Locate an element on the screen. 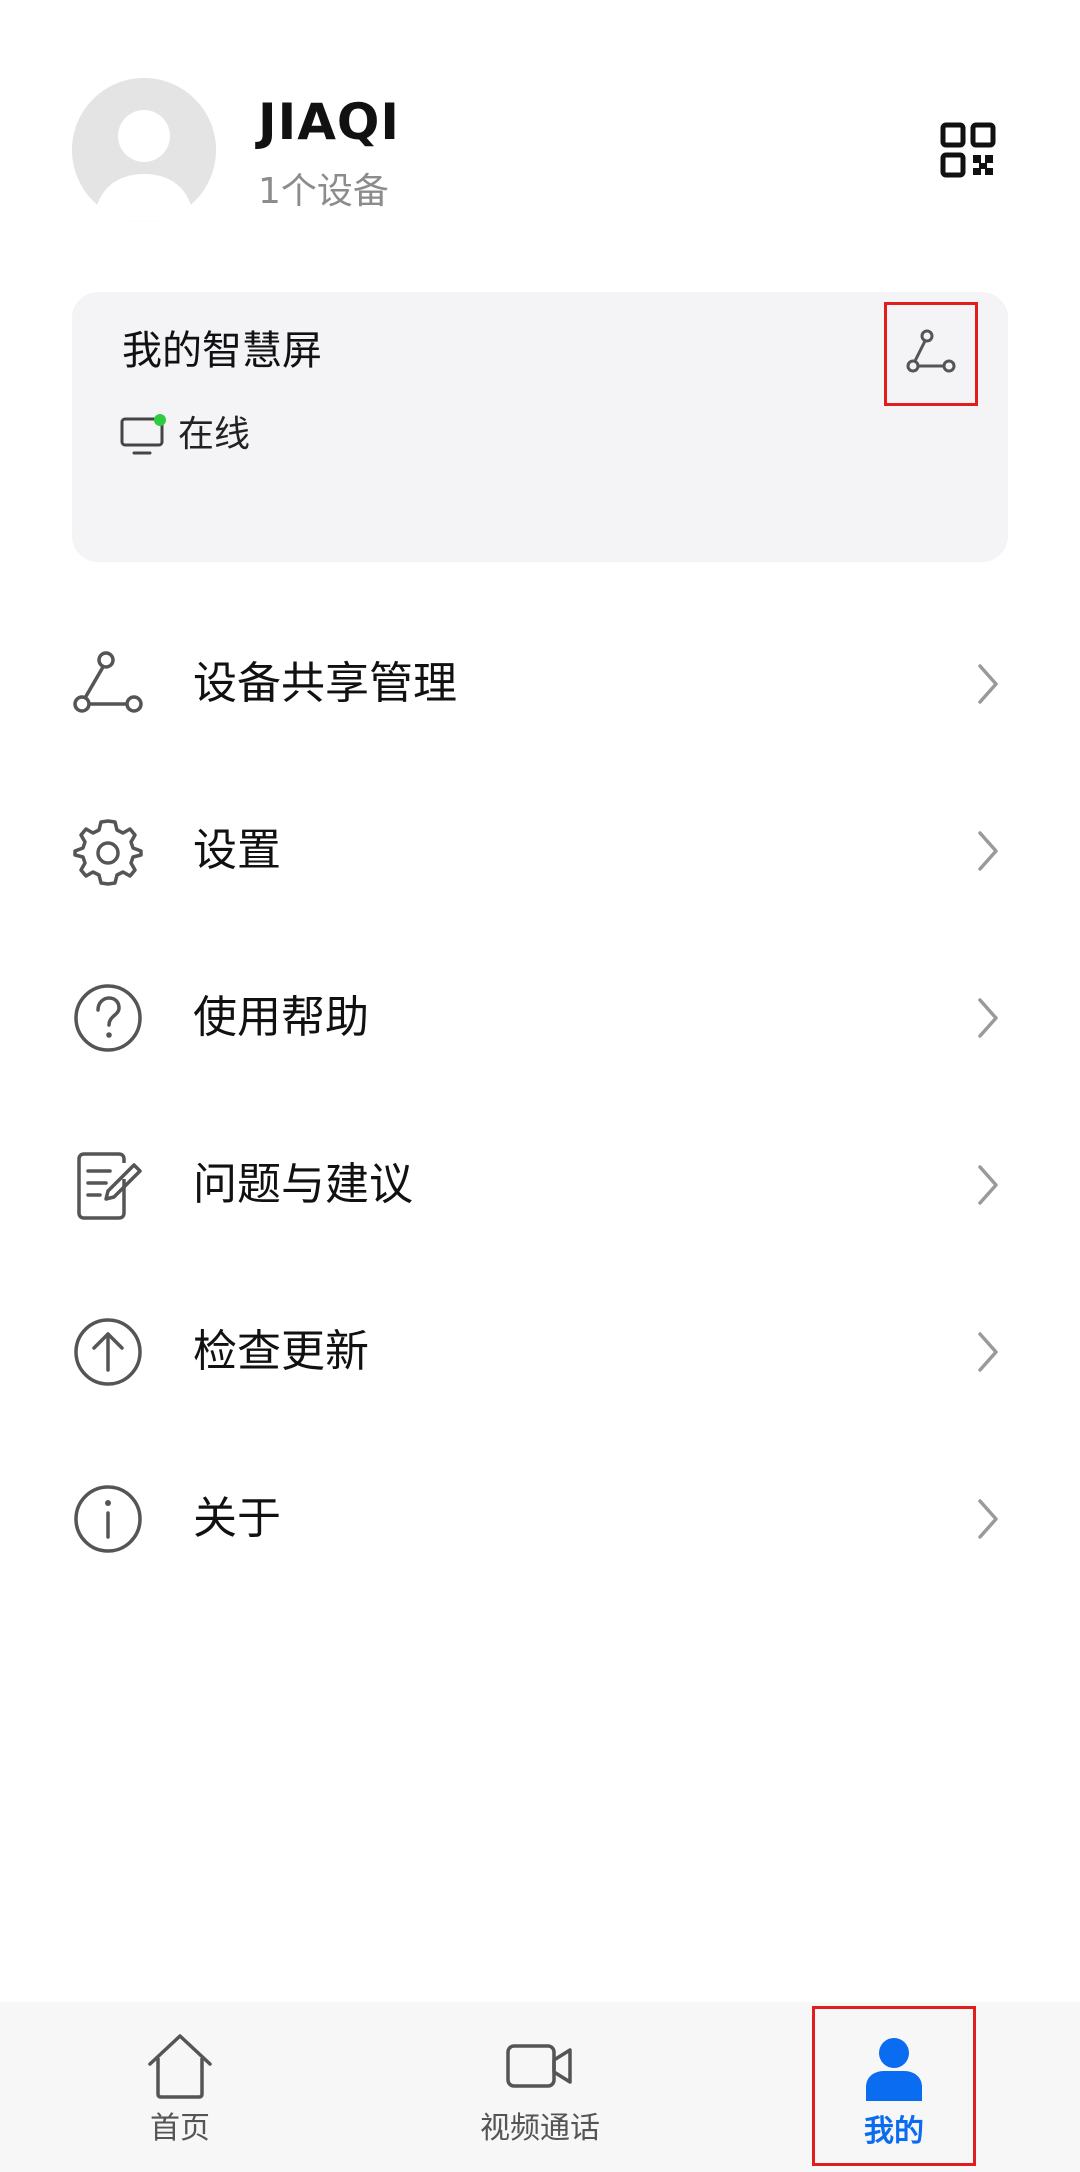 This screenshot has height=2172, width=1080. default-avatar-icon is located at coordinates (144, 150).